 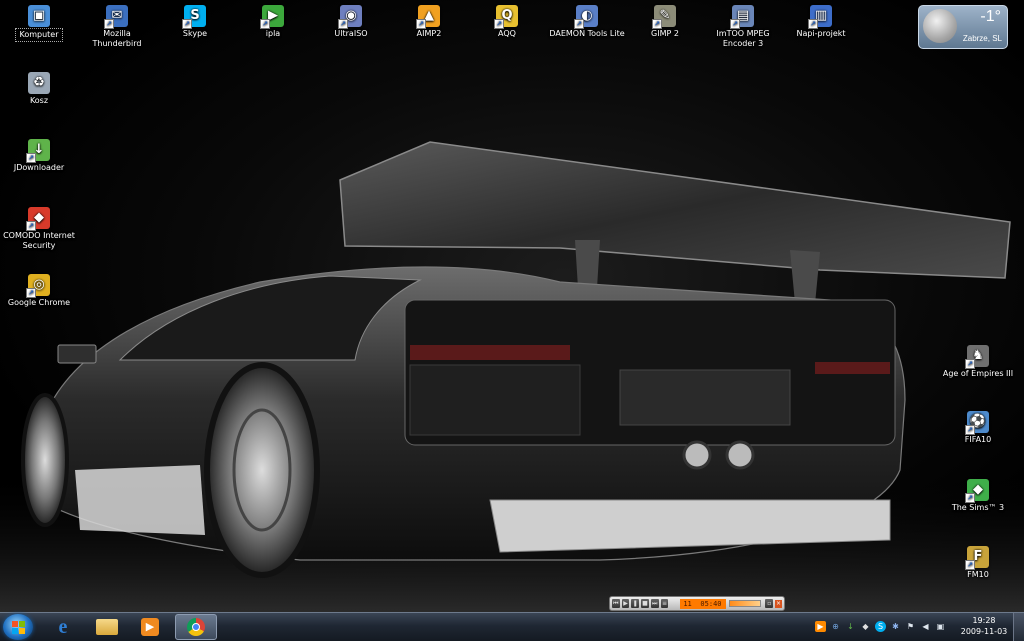 I want to click on desktop-icon-label: DAEMON Tools Lite, so click(x=587, y=33).